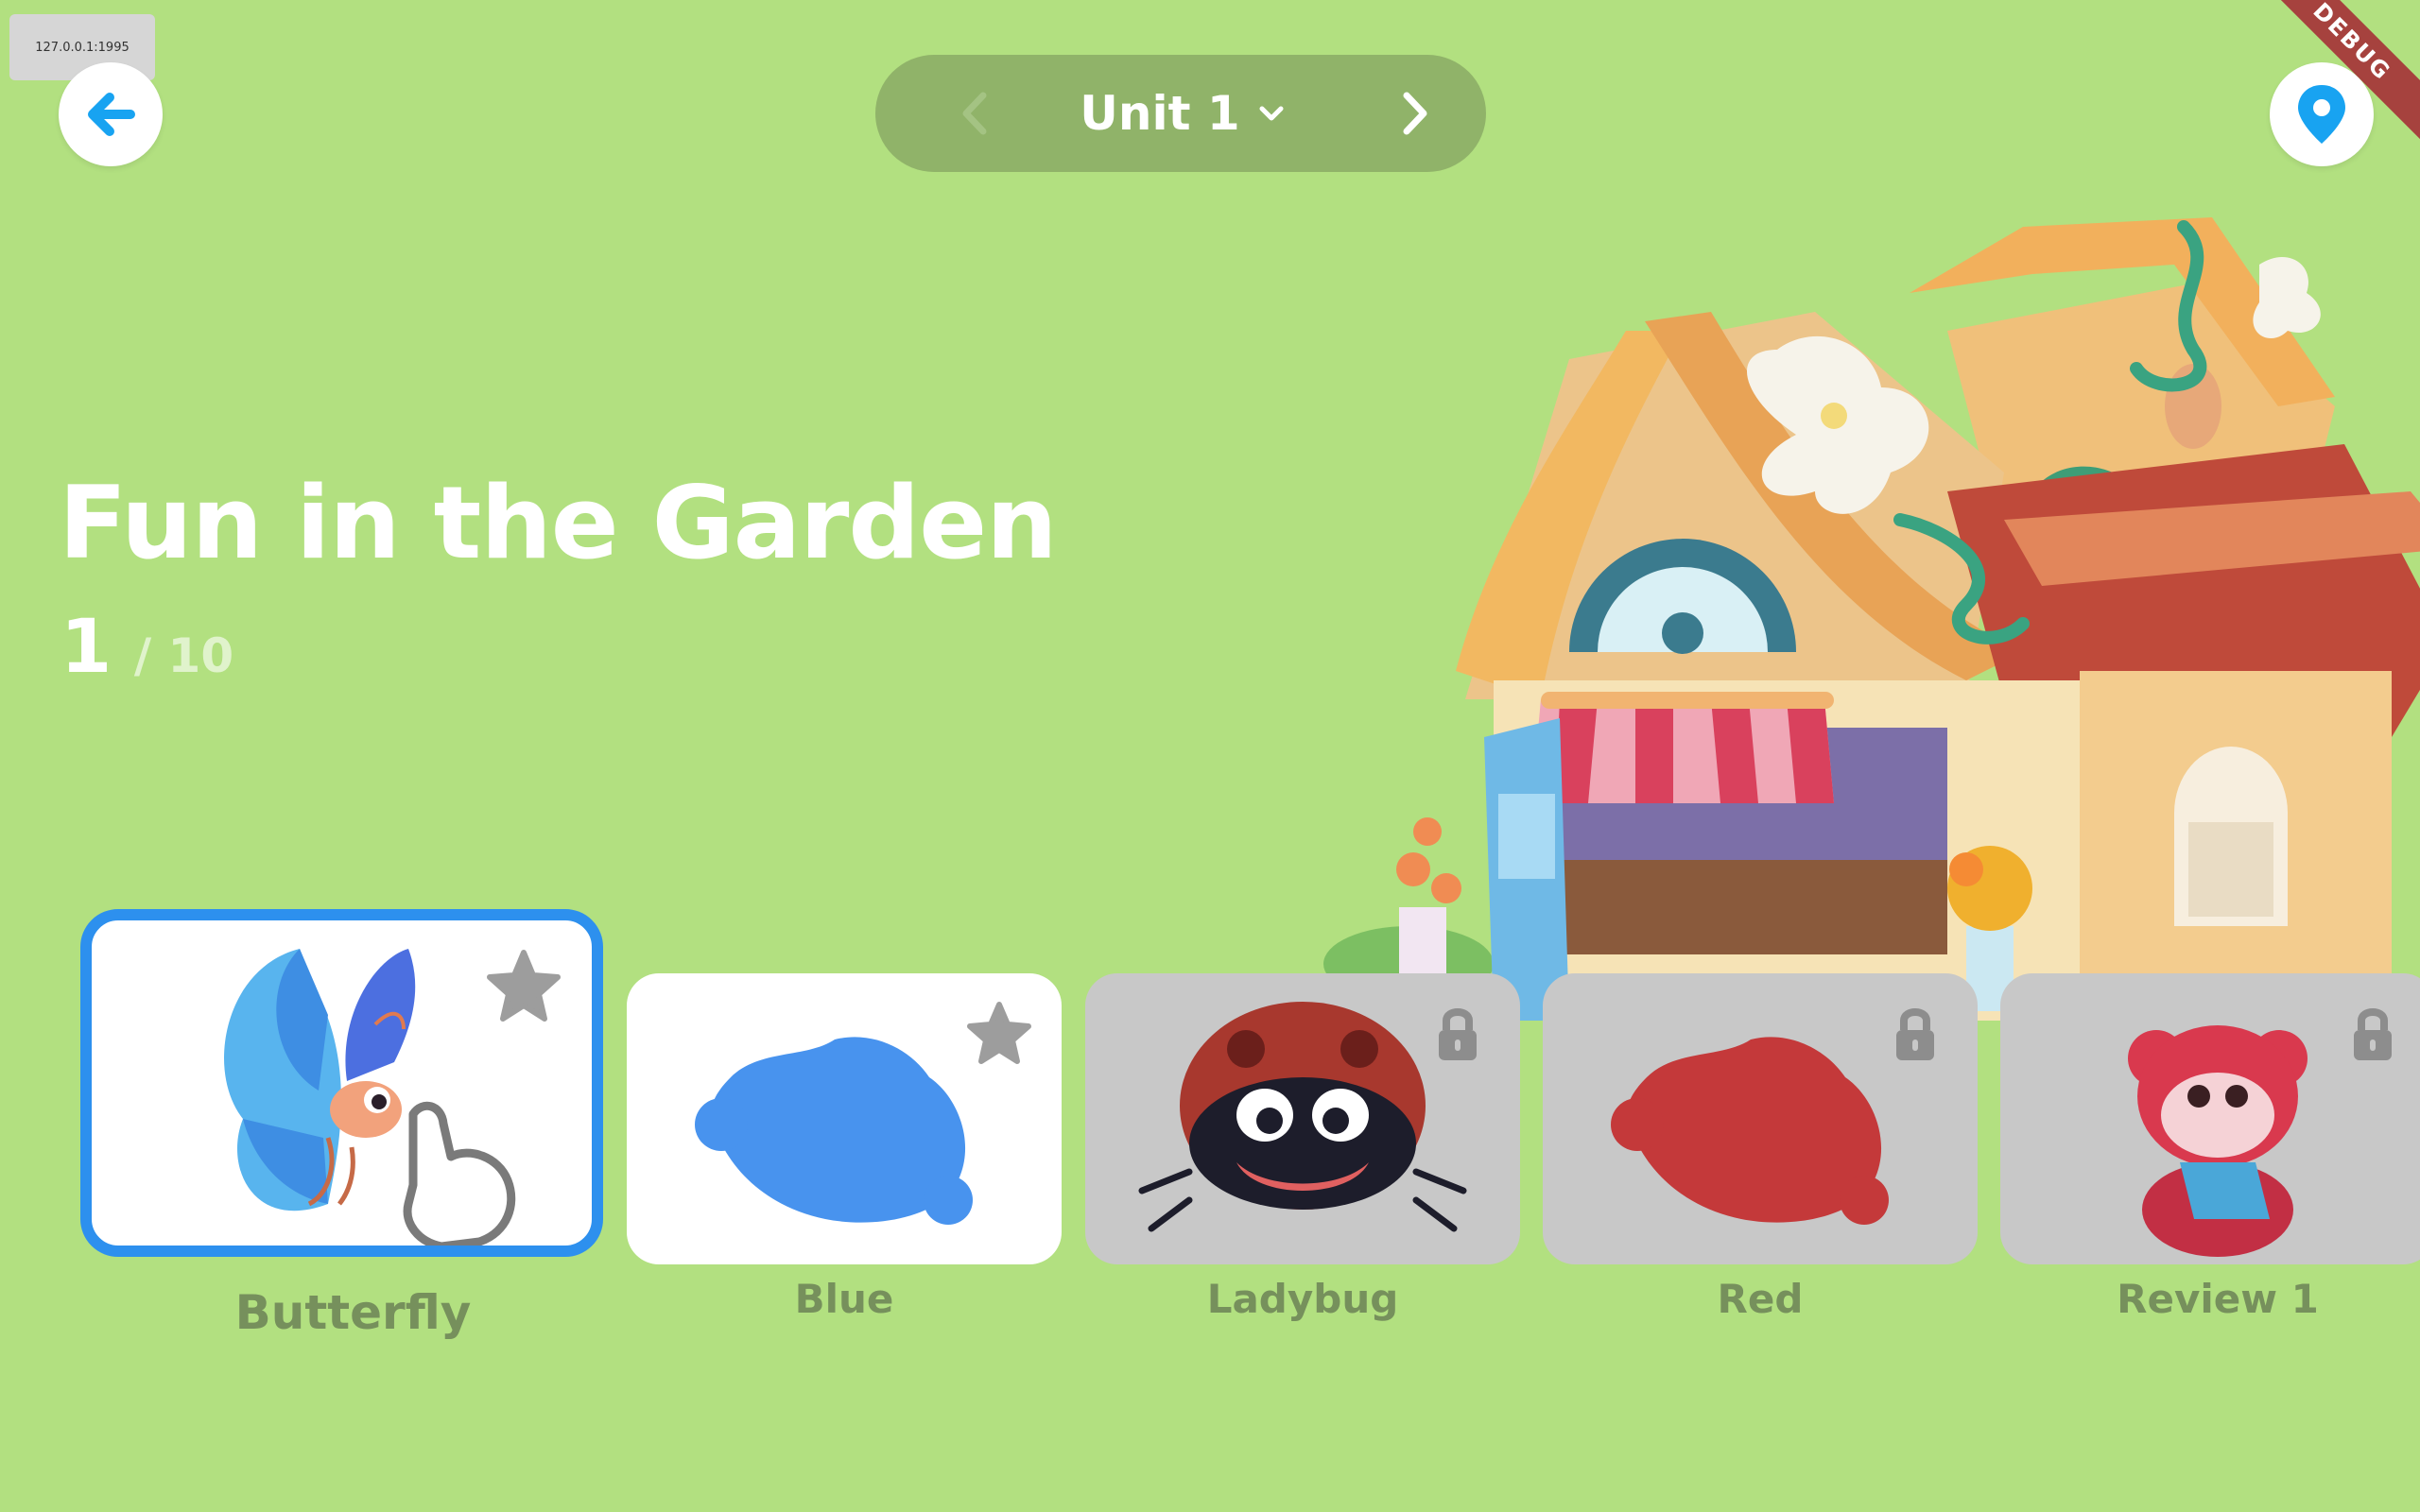 Image resolution: width=2420 pixels, height=1512 pixels. I want to click on lesson-label: Review 1, so click(2218, 1299).